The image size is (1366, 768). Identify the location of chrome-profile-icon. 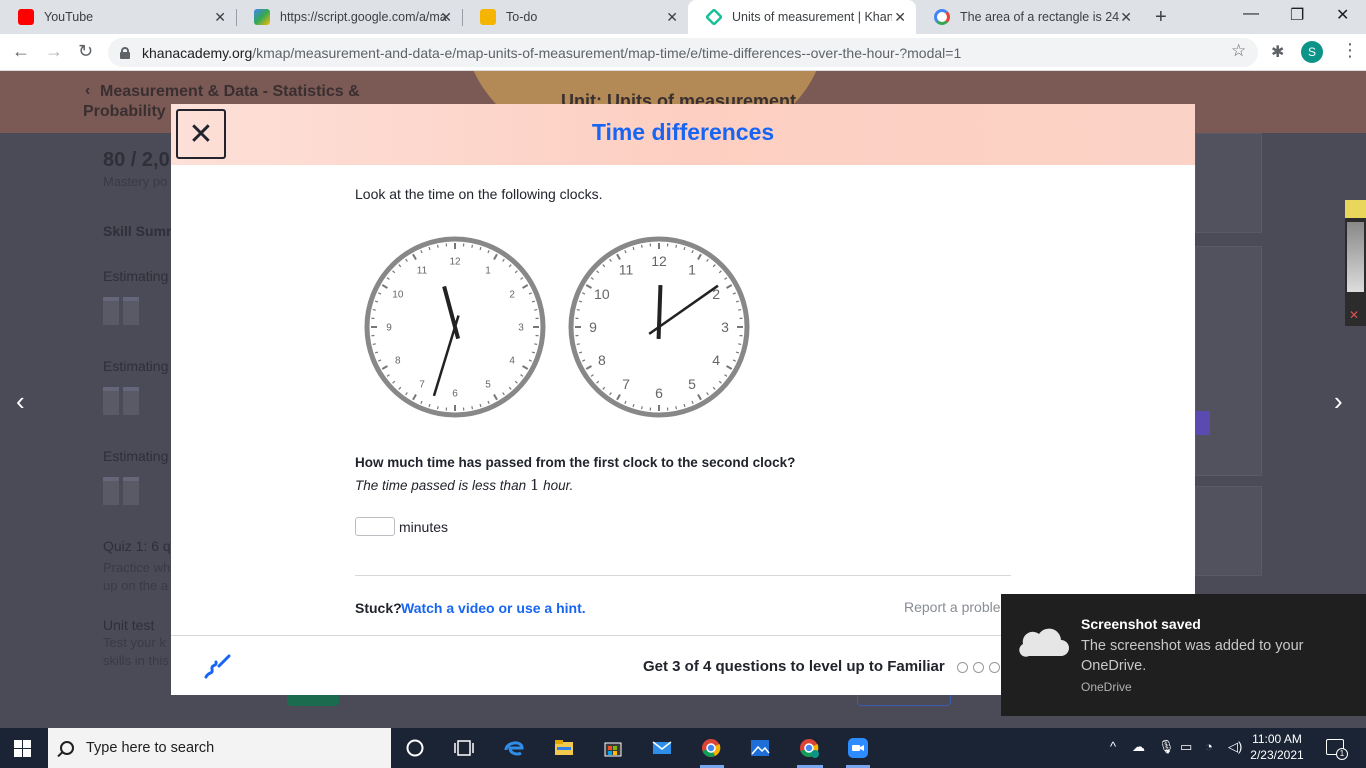
(809, 748).